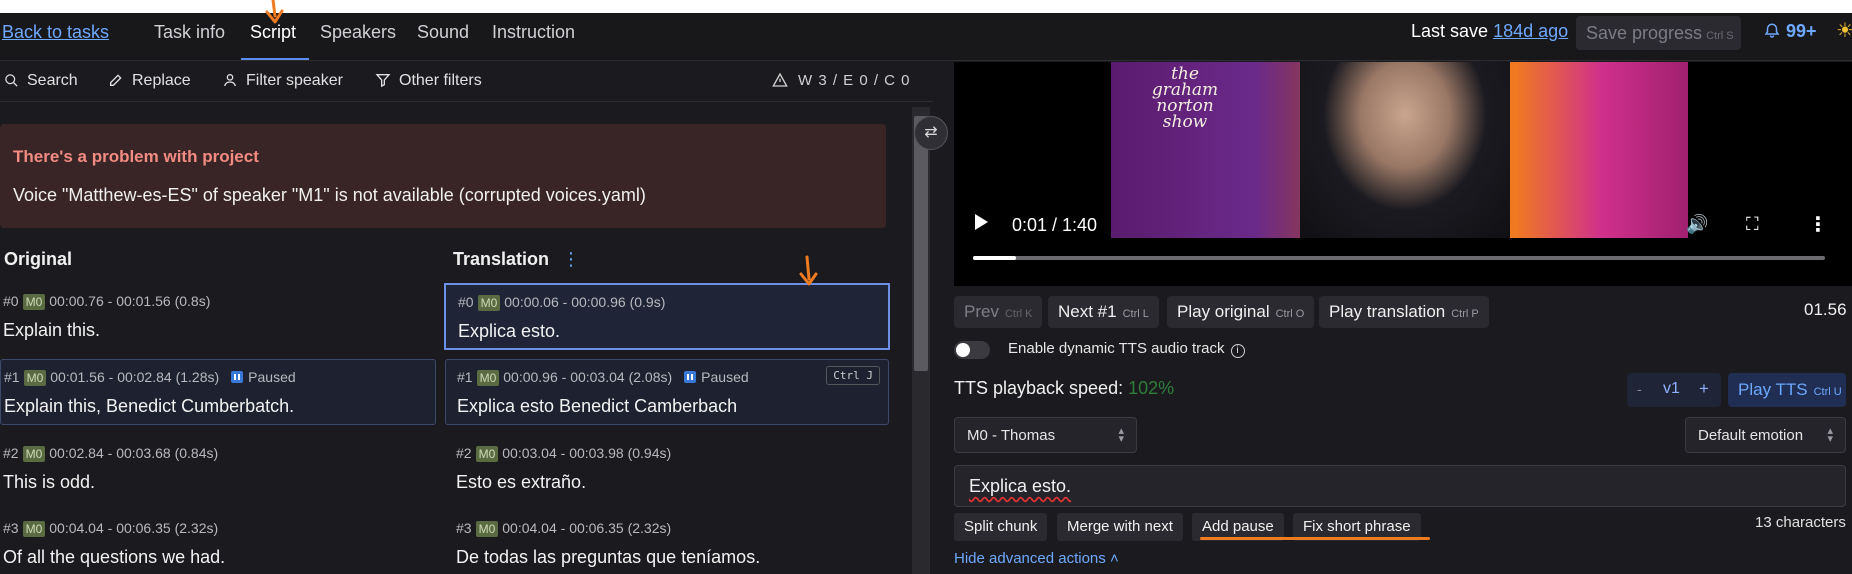 This screenshot has width=1852, height=574. I want to click on play-original-button: Play original Ctrl O, so click(1241, 312).